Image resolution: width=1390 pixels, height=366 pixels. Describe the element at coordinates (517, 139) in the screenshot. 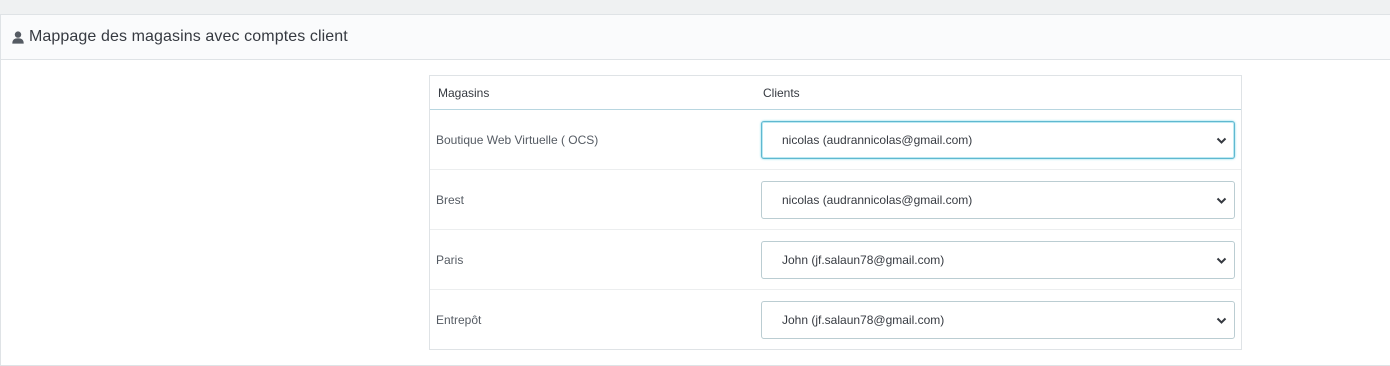

I see `store-name: Boutique Web Virtuelle ( OCS)` at that location.